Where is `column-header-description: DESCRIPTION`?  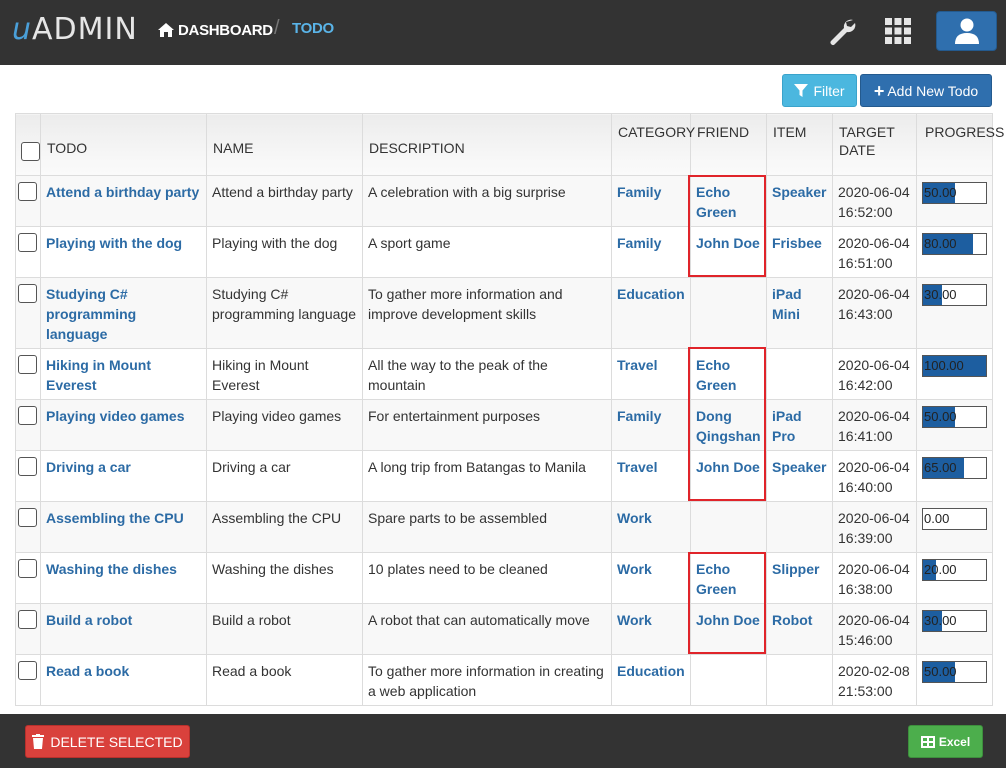
column-header-description: DESCRIPTION is located at coordinates (487, 144).